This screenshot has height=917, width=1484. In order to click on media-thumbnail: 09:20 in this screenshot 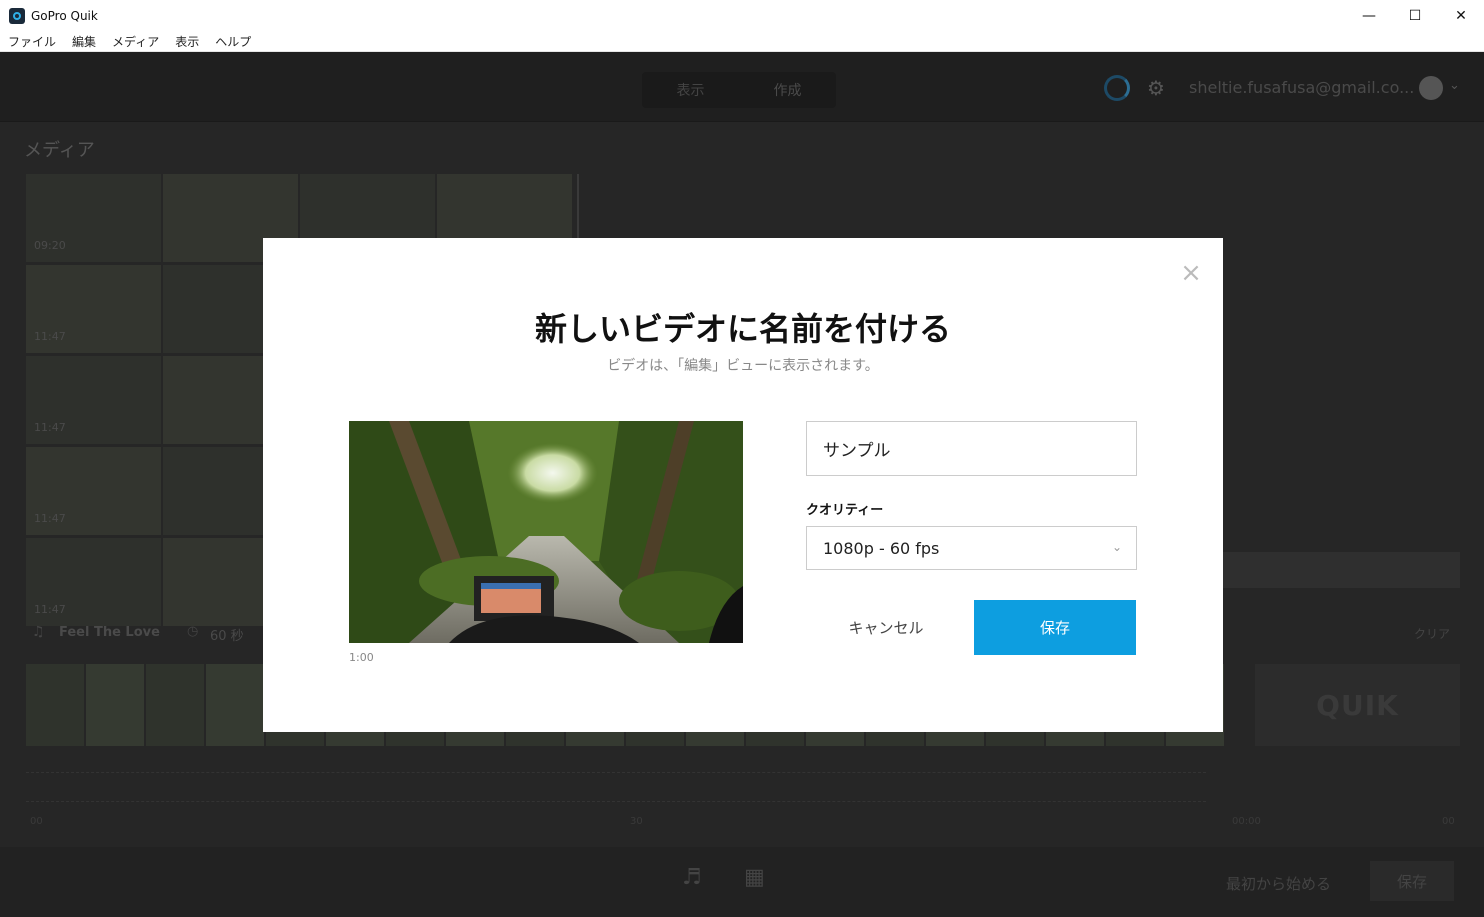, I will do `click(93, 218)`.